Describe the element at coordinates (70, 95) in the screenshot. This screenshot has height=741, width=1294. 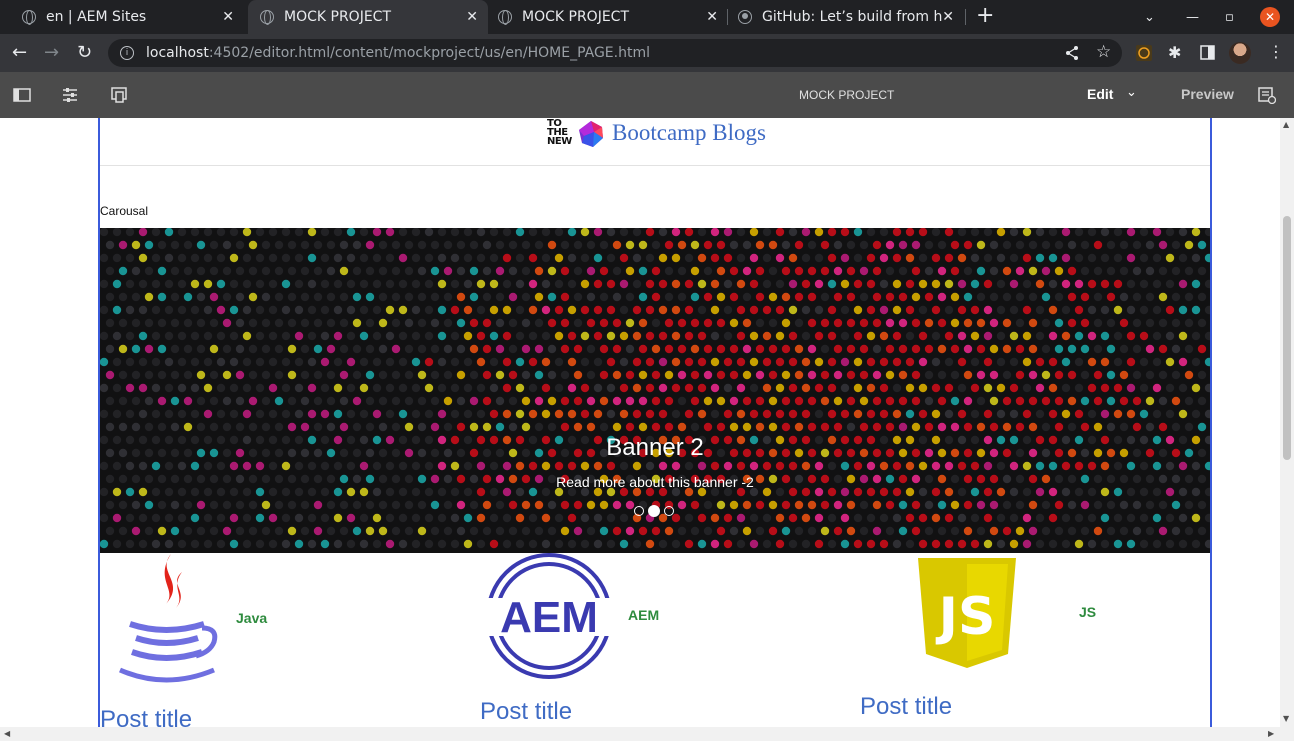
I see `page-properties-sliders-icon` at that location.